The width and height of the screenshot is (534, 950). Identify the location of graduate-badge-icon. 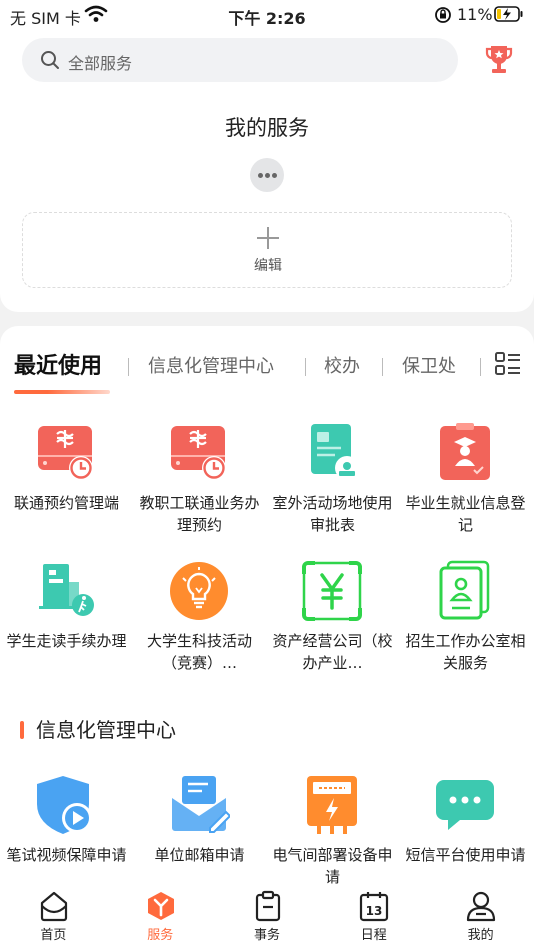
(465, 451).